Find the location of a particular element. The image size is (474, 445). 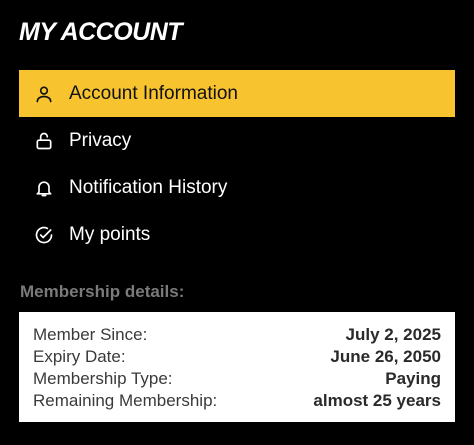

menu-item-label: My points is located at coordinates (110, 234).